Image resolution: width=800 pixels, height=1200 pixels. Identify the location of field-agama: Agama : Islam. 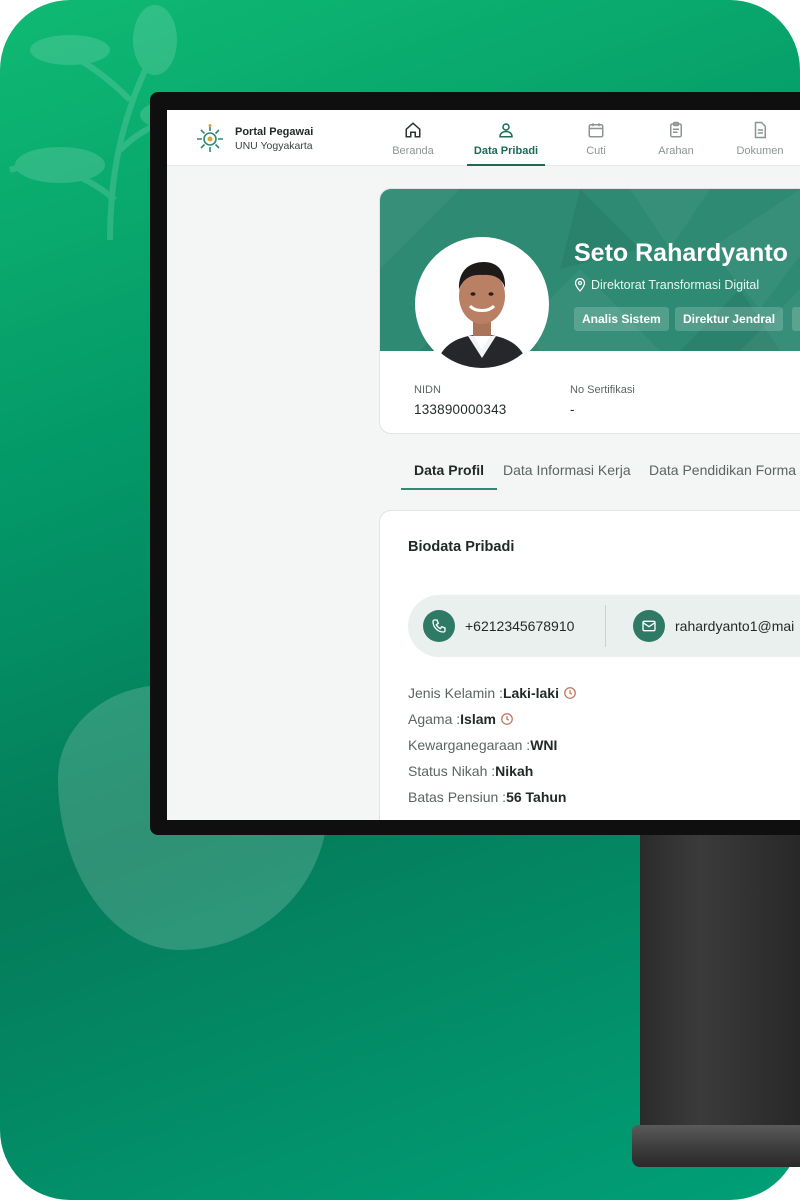
(461, 719).